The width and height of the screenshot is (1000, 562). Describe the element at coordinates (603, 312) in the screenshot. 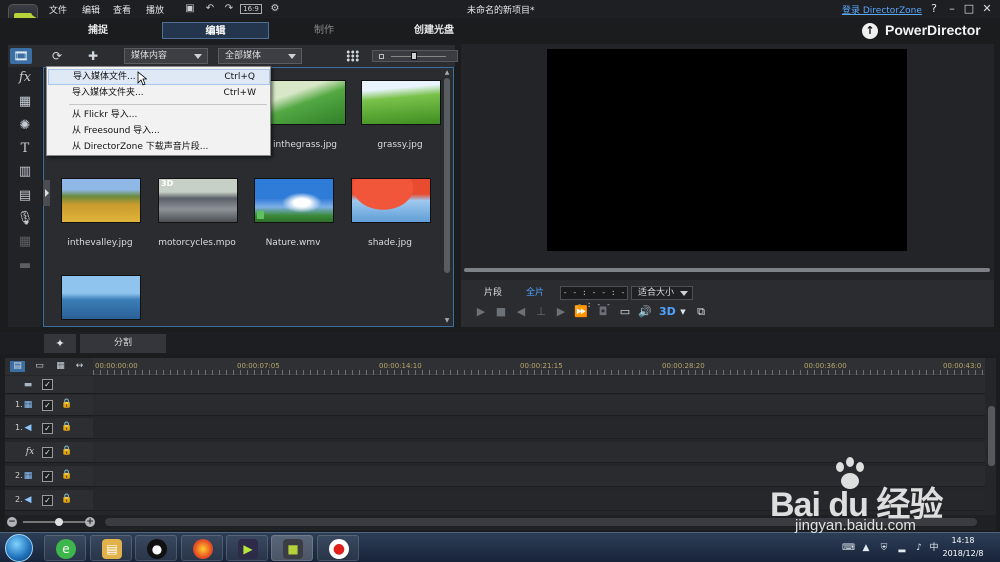

I see `snapshot-icon: ◘` at that location.